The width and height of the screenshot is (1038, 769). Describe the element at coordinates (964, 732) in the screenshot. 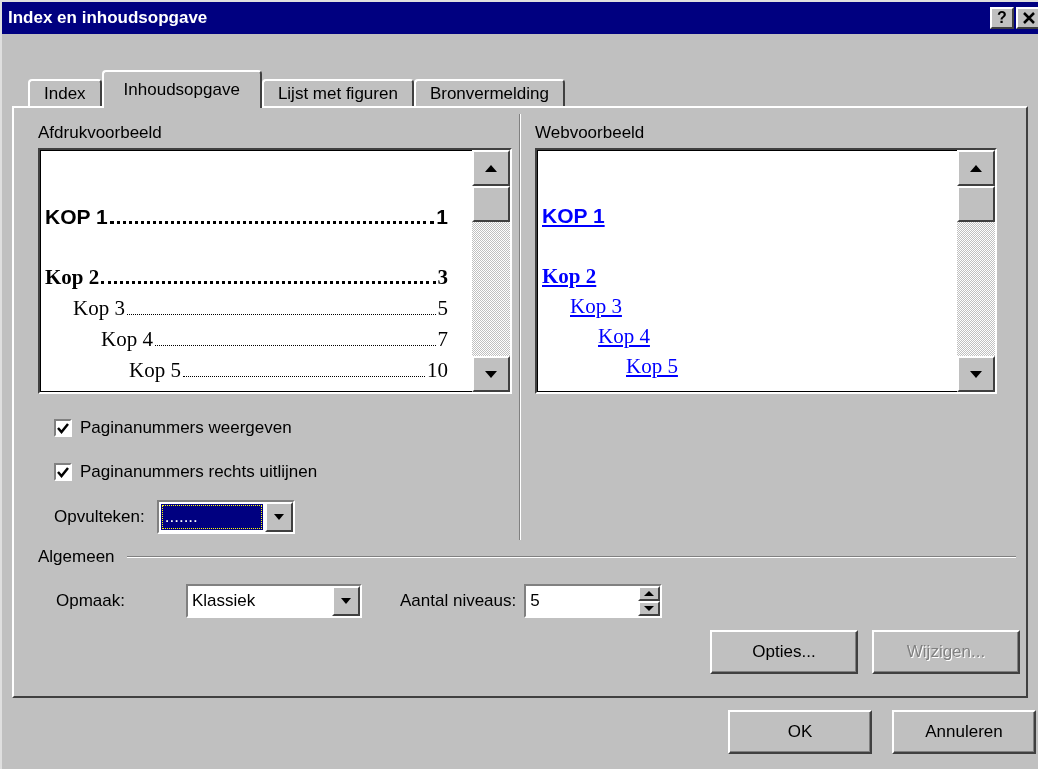

I see `cancel-button: Annuleren` at that location.